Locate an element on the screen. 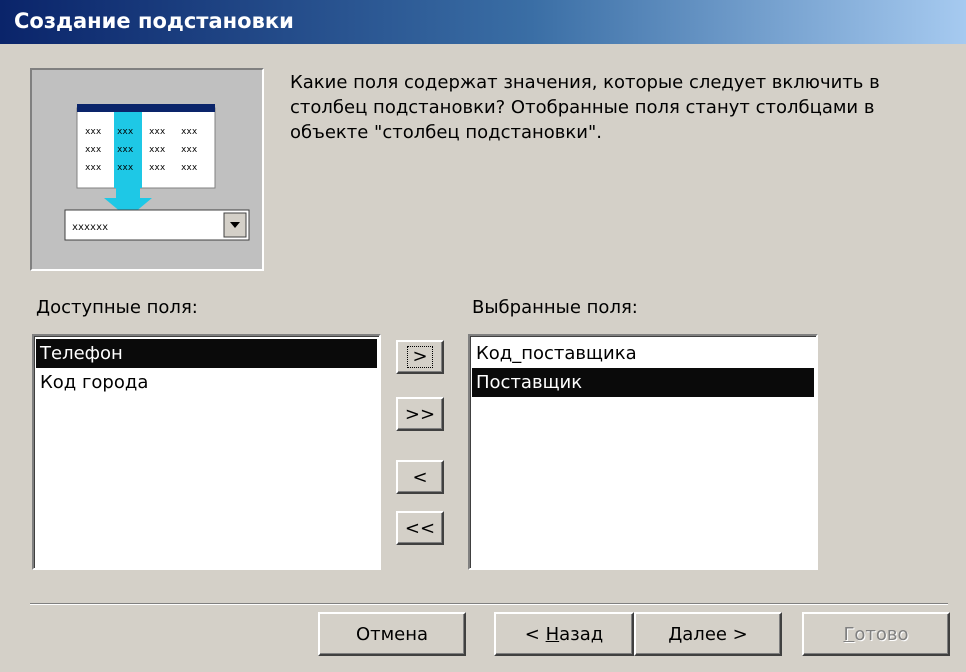  remove-one-button: < is located at coordinates (420, 477).